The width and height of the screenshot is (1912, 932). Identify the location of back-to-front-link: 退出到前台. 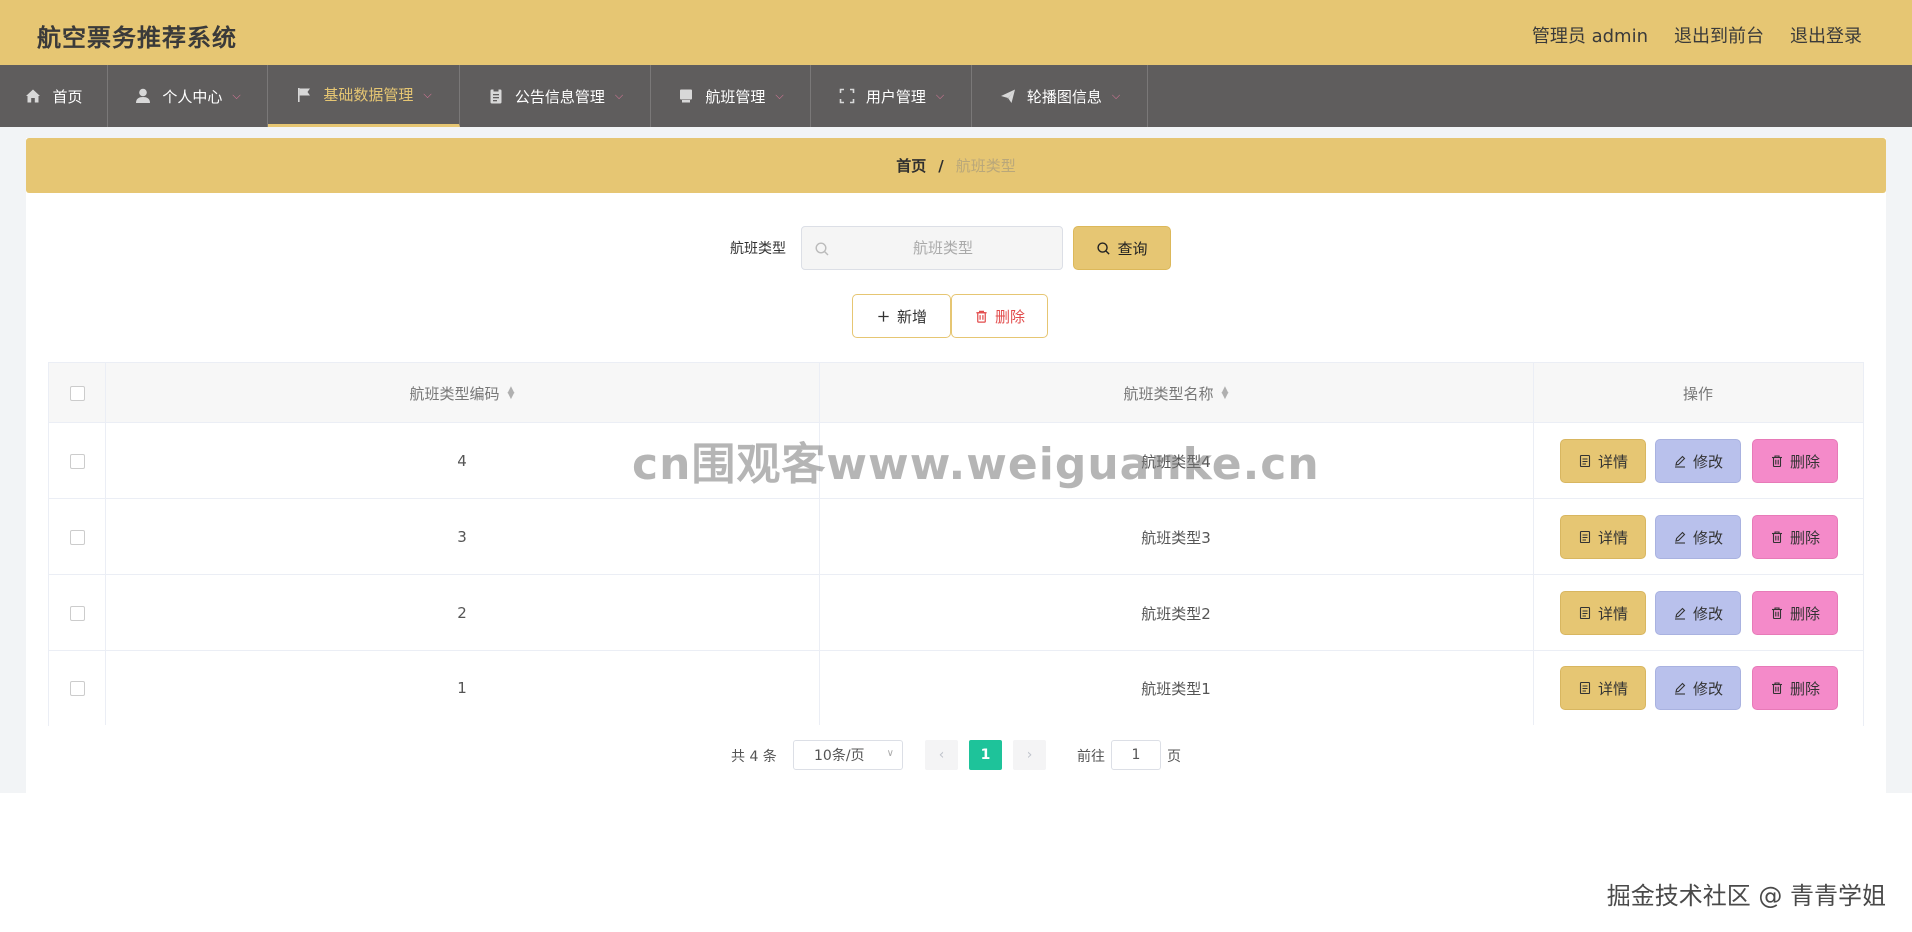
(1719, 35).